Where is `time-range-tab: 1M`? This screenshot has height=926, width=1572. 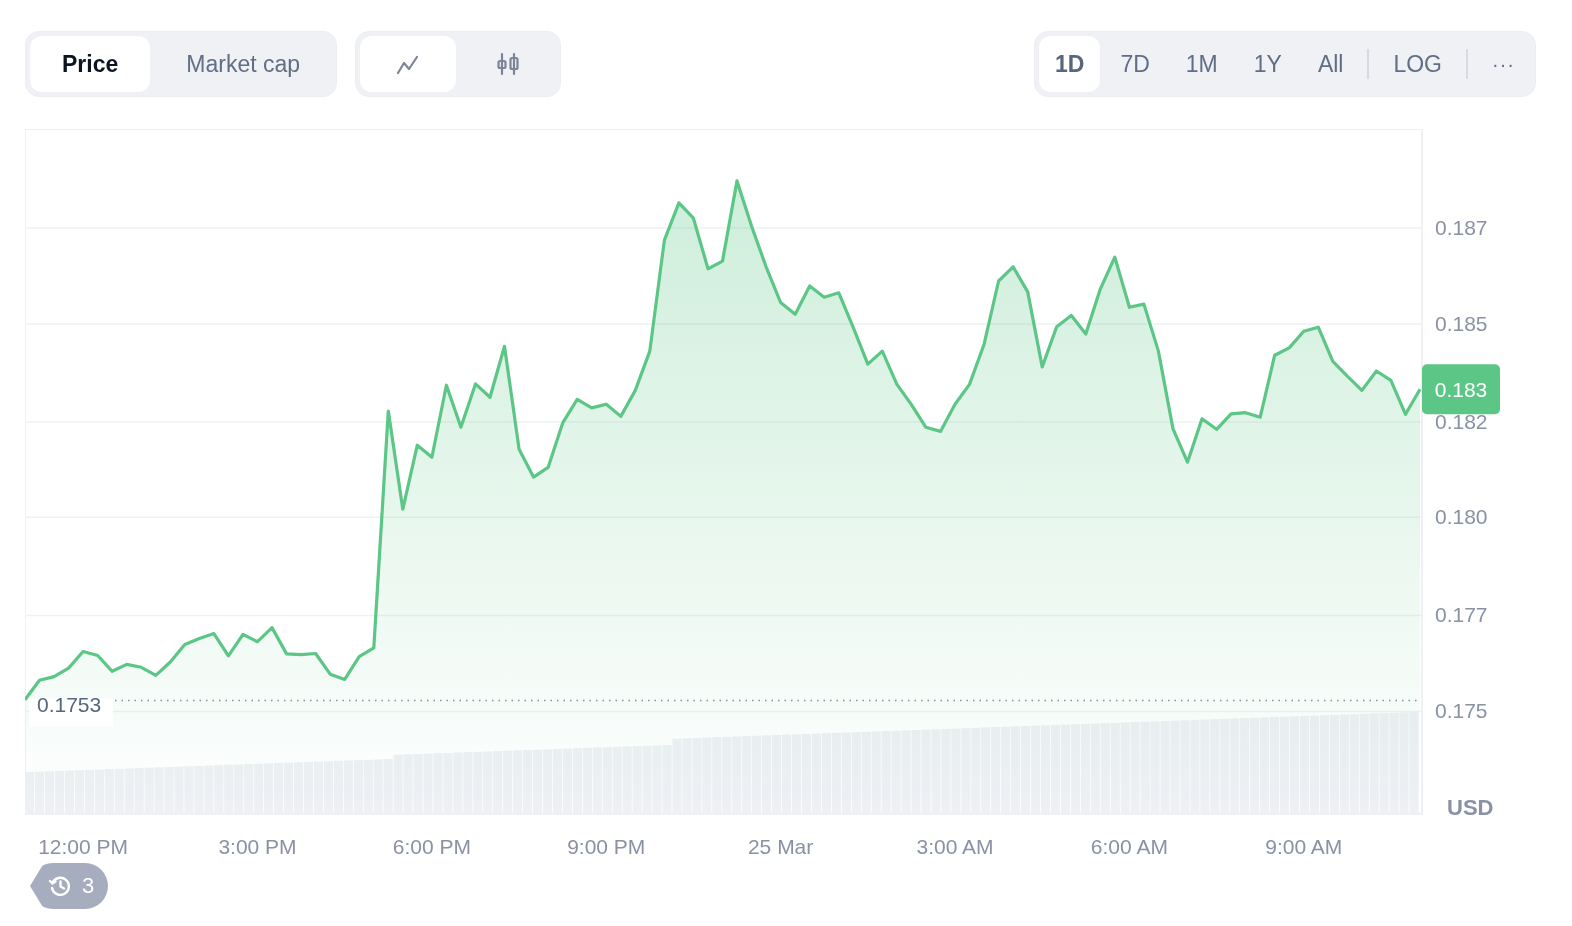
time-range-tab: 1M is located at coordinates (1201, 64).